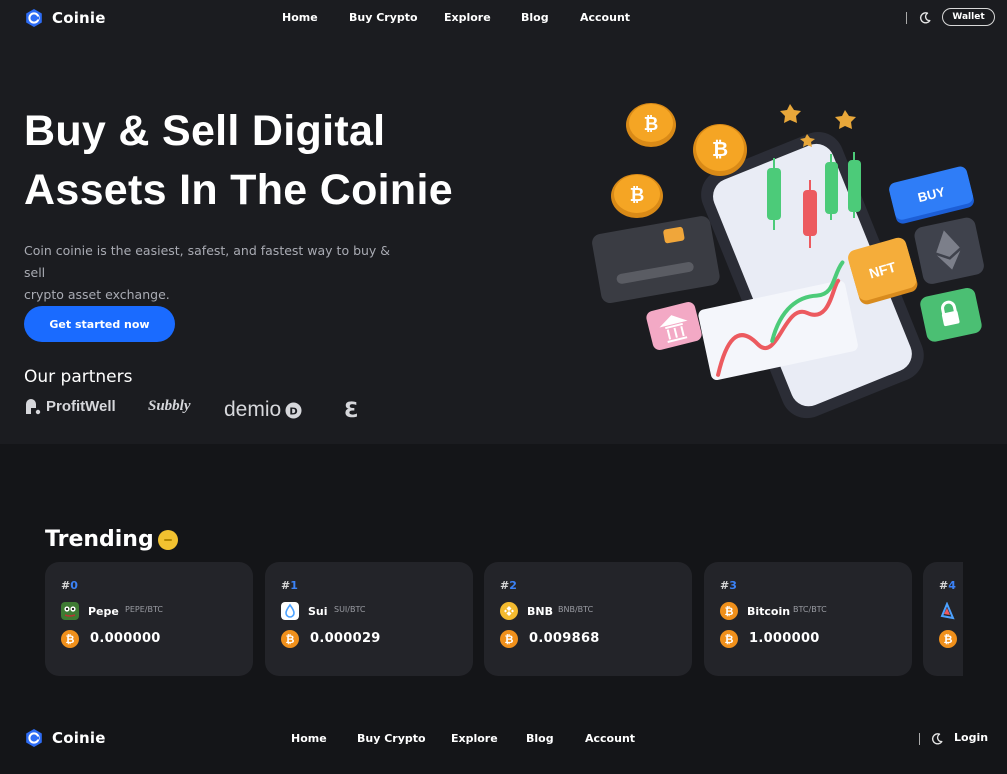 The image size is (1007, 774). I want to click on footer-nav-buy-crypto: Buy Crypto, so click(391, 738).